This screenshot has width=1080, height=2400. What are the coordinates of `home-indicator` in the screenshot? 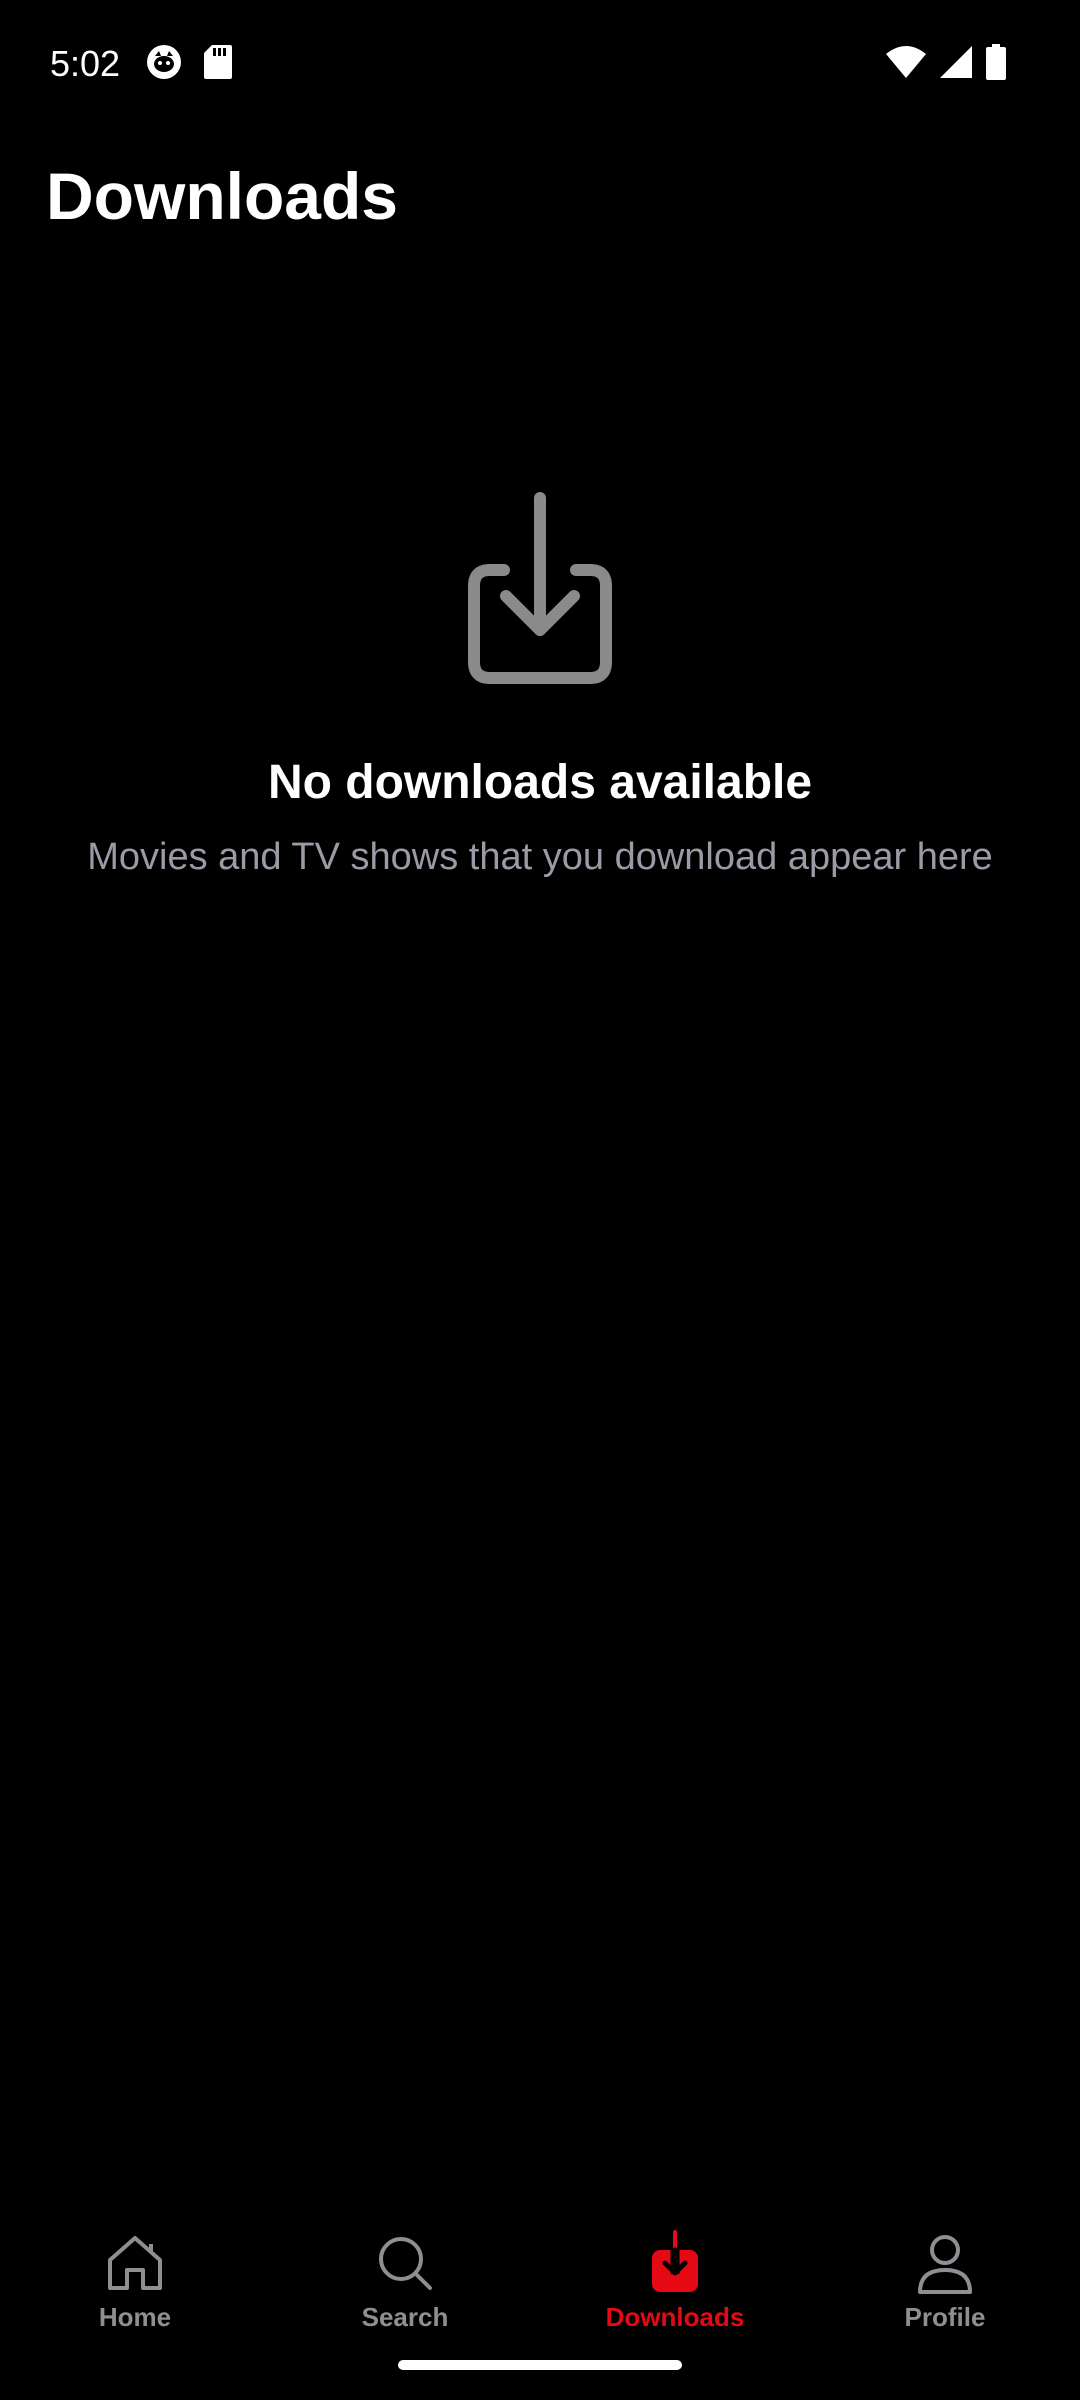 It's located at (540, 2365).